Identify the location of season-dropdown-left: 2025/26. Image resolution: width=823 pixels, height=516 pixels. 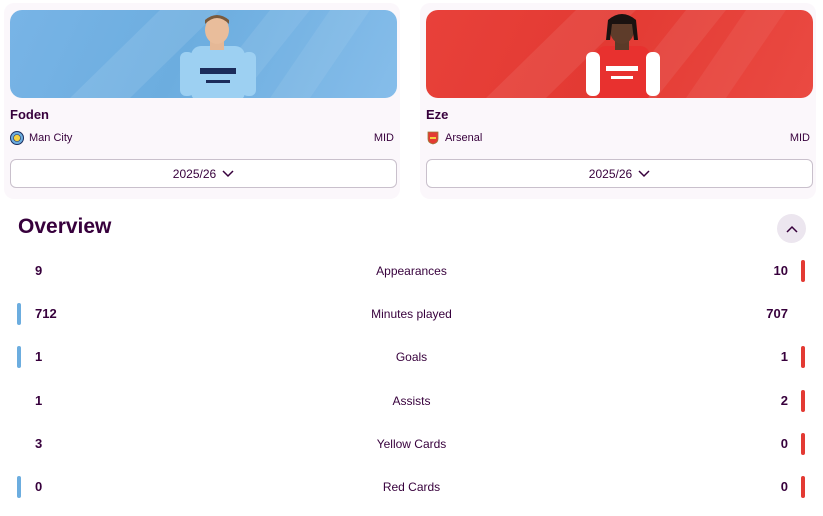
(203, 173).